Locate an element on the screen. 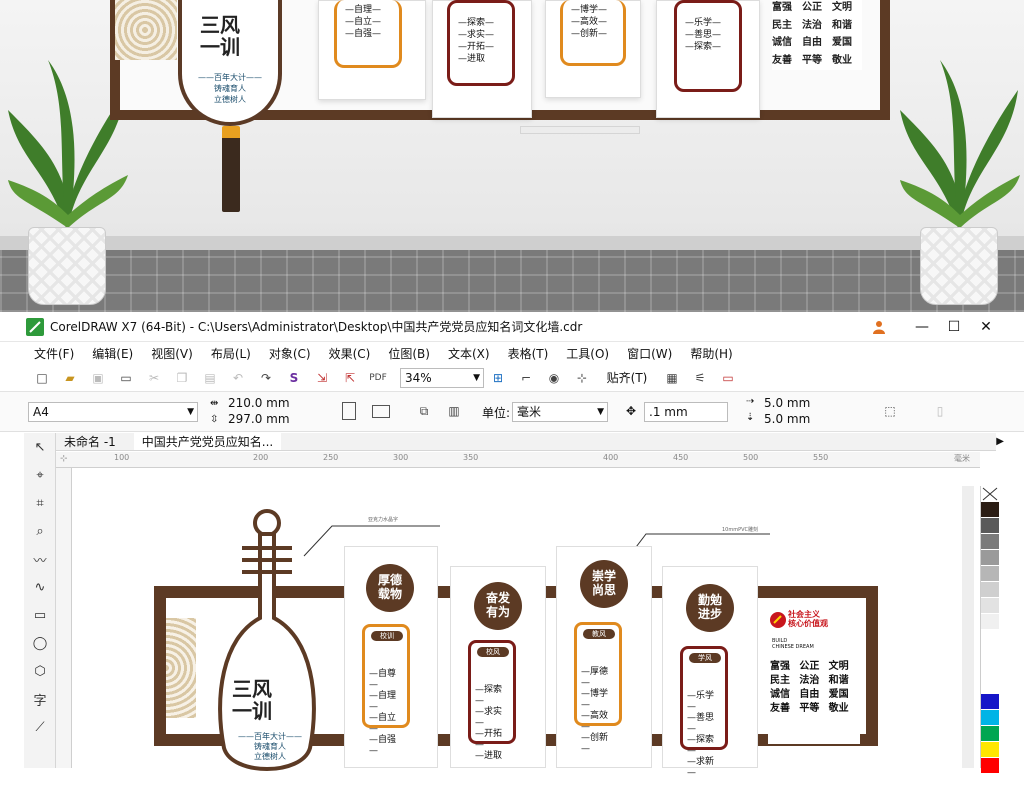  full-screen-icon: ⊞ is located at coordinates (498, 378).